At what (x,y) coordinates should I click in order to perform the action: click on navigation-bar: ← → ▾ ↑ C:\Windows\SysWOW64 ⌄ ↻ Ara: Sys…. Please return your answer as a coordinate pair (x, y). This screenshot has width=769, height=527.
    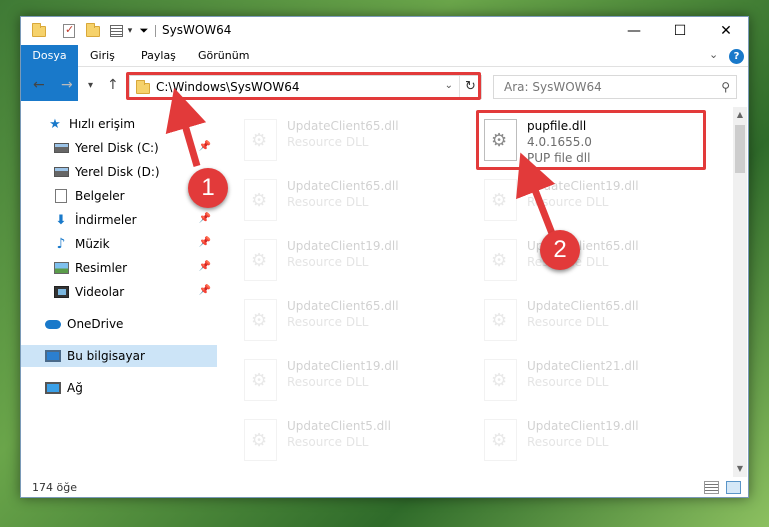
    Looking at the image, I should click on (384, 86).